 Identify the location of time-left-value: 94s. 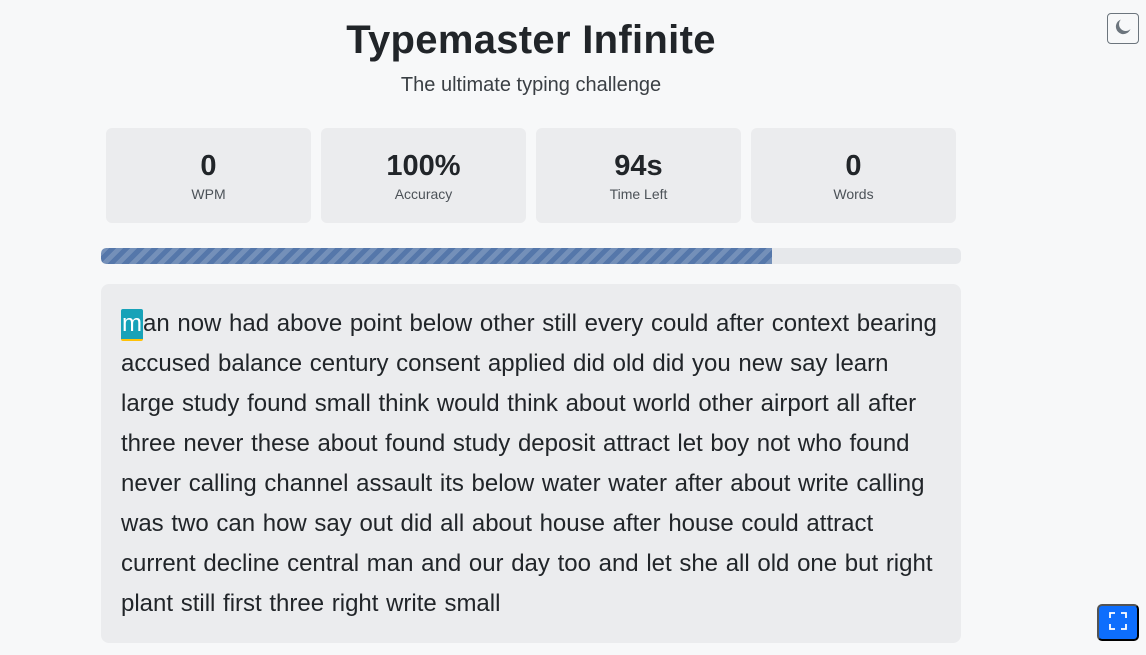
(638, 166).